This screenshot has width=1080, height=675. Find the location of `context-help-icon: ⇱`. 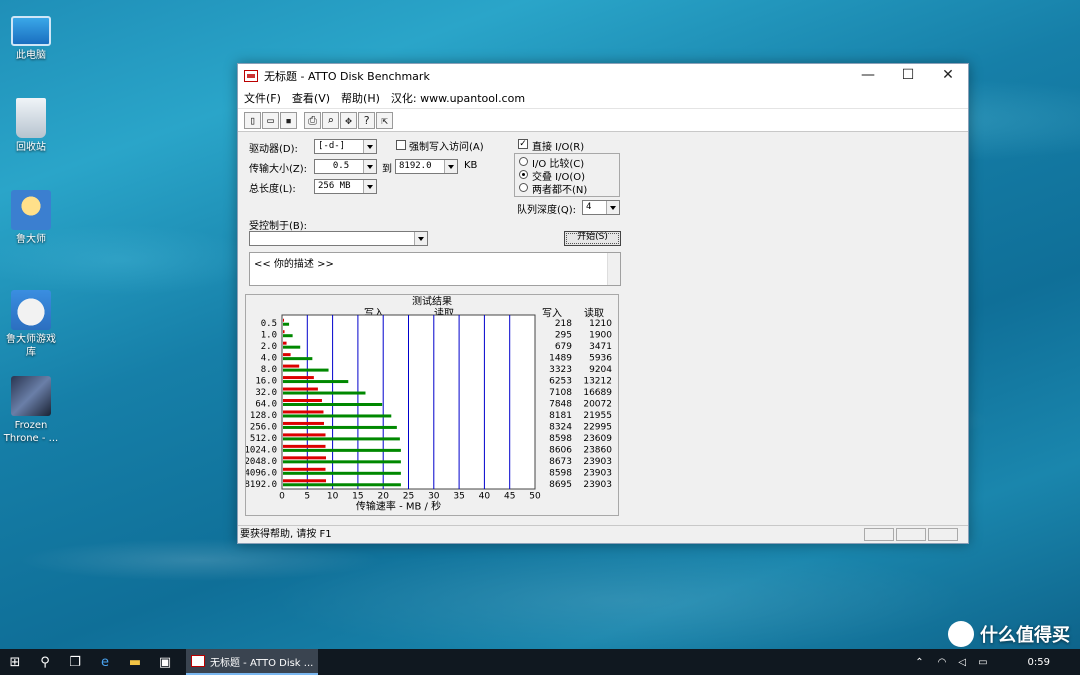

context-help-icon: ⇱ is located at coordinates (384, 120).